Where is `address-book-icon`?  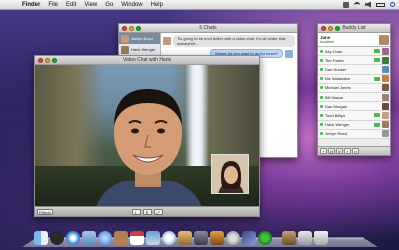
address-book-icon is located at coordinates (121, 238).